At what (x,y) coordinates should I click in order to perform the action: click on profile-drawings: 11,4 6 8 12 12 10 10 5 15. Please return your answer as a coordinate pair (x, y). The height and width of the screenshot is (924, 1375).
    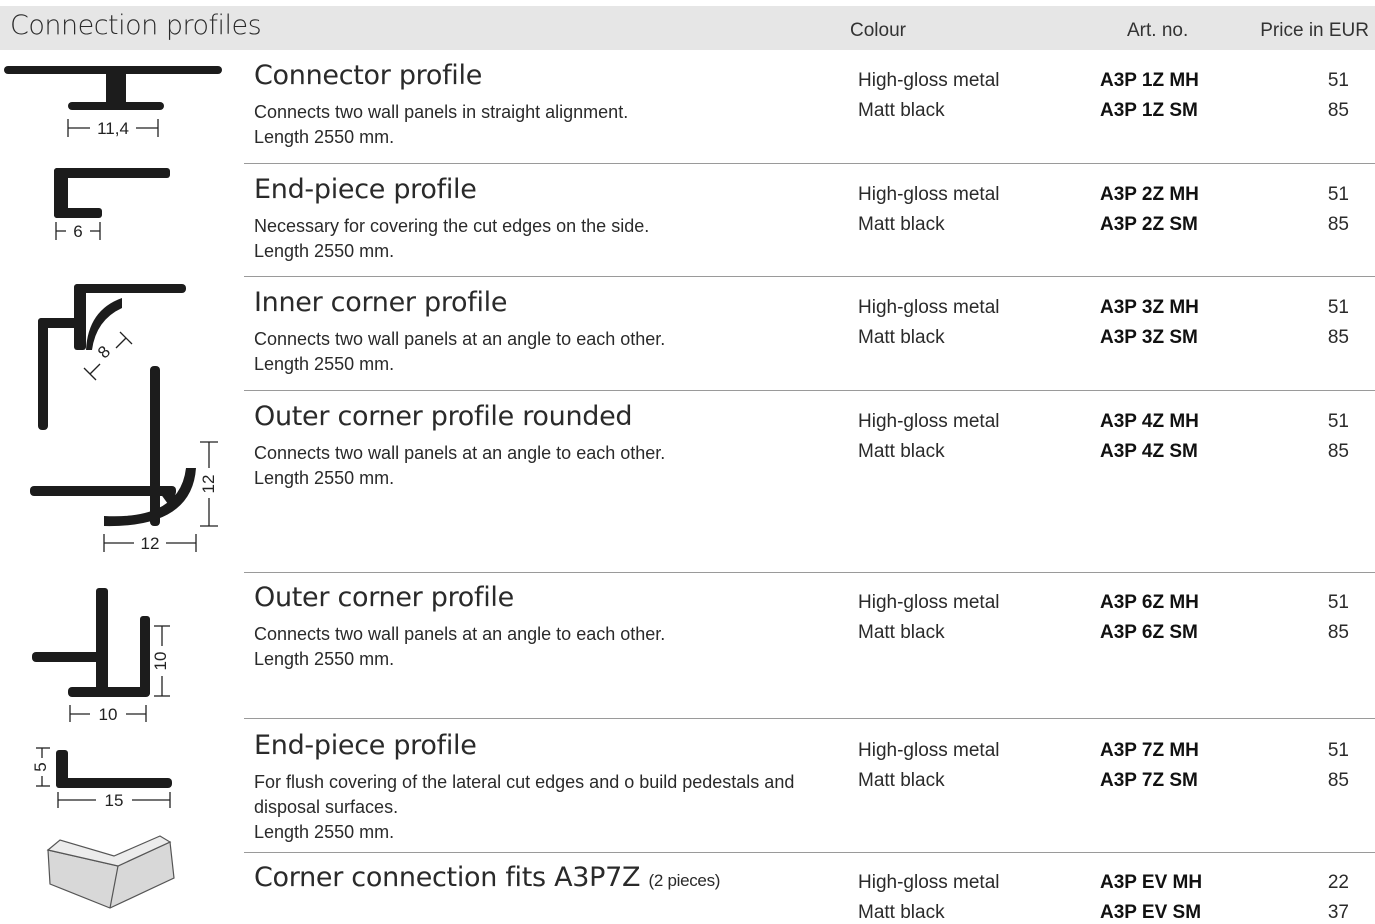
    Looking at the image, I should click on (113, 487).